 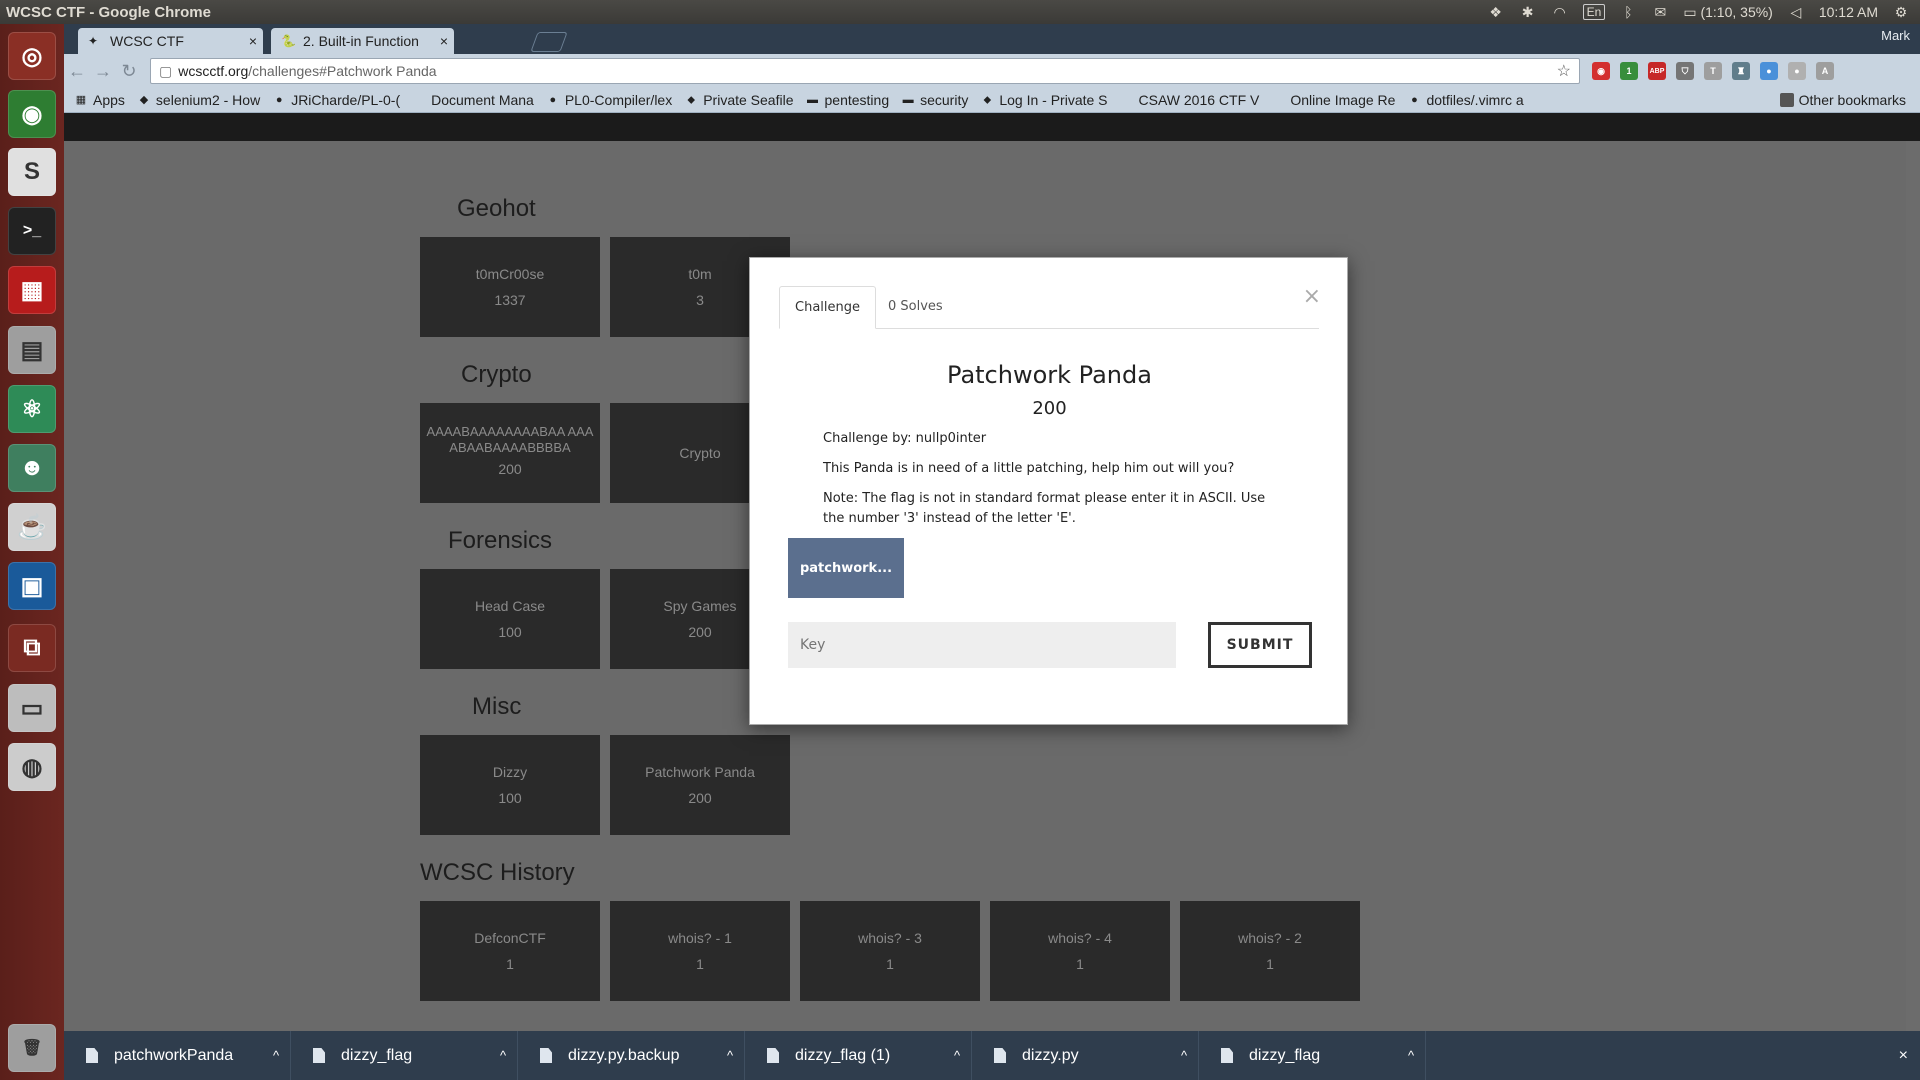 What do you see at coordinates (1848, 12) in the screenshot?
I see `clock: 10:12 AM` at bounding box center [1848, 12].